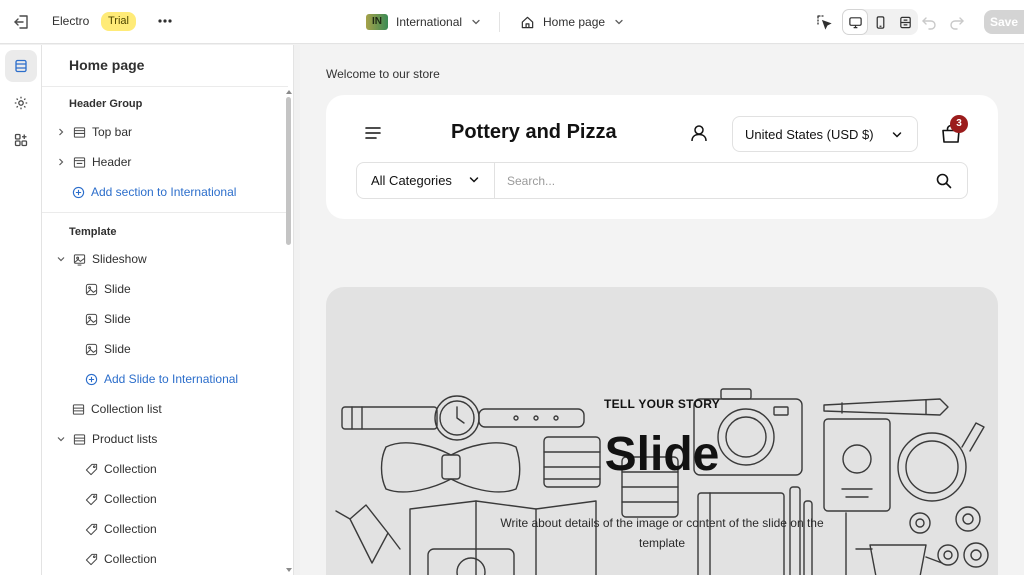 The height and width of the screenshot is (575, 1024). Describe the element at coordinates (429, 22) in the screenshot. I see `market-label: International` at that location.